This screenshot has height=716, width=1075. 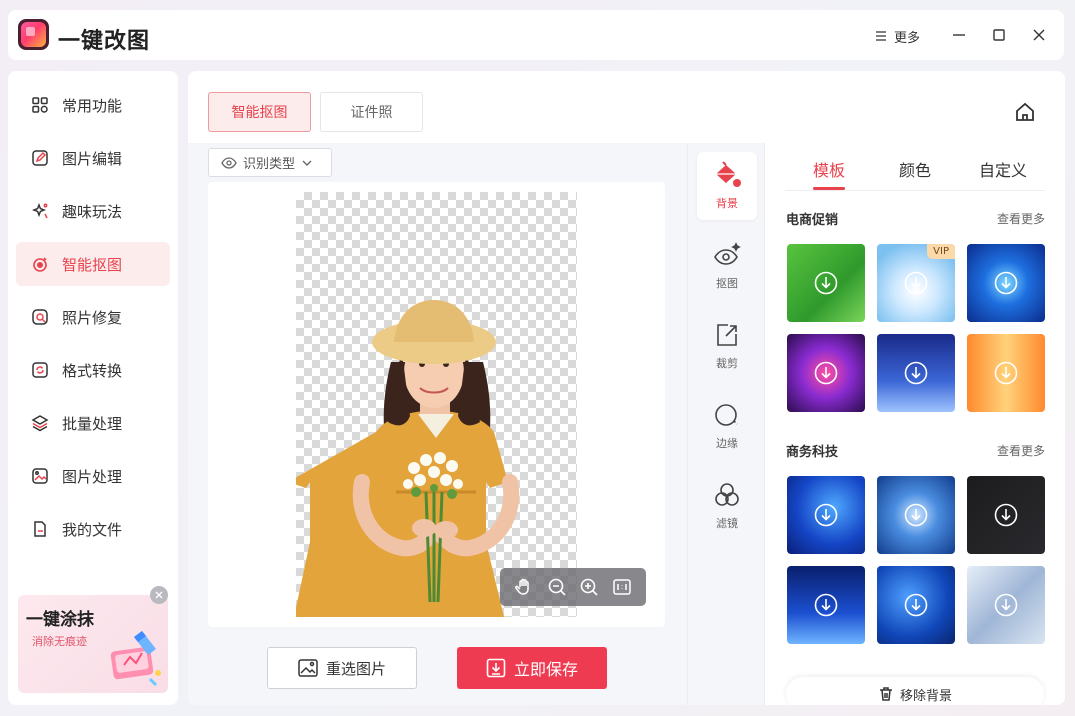 I want to click on sidebar-item-fun: 趣味玩法, so click(x=93, y=211).